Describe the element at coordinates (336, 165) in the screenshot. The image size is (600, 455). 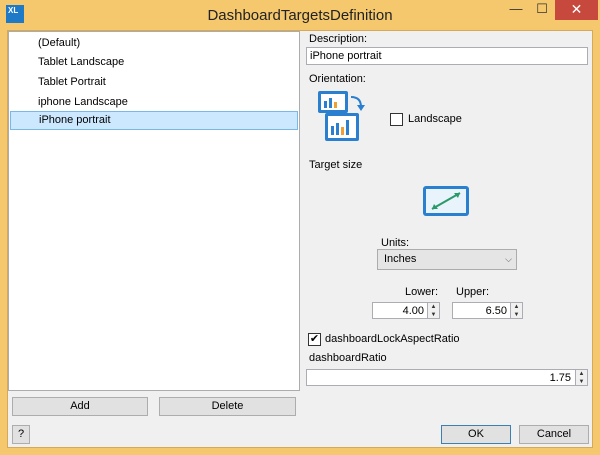
I see `target-size-label: Target size` at that location.